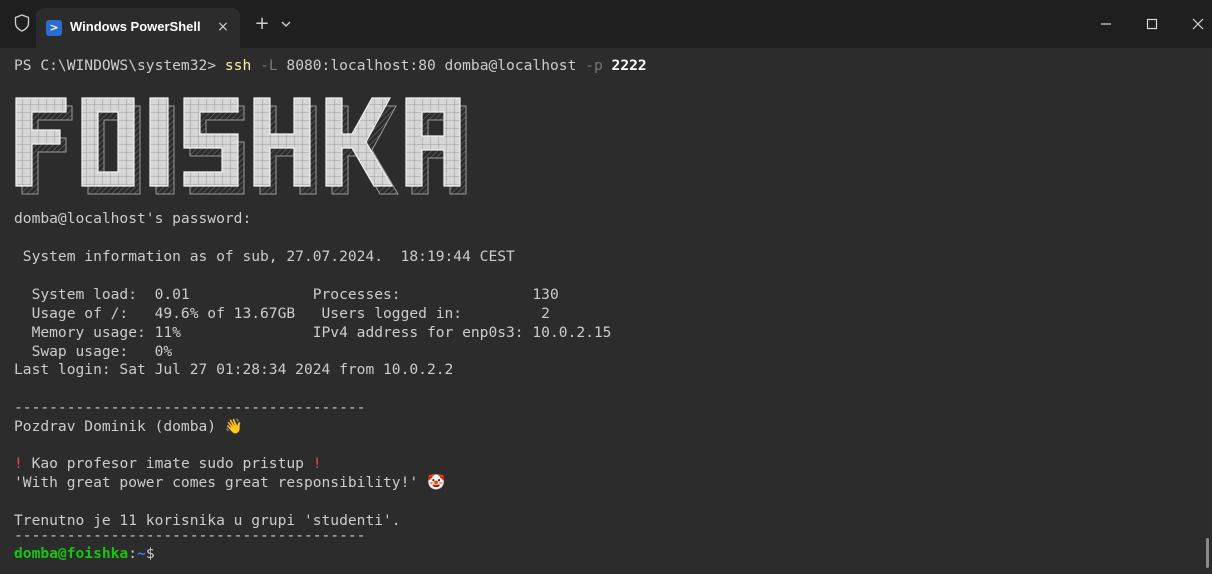 The height and width of the screenshot is (574, 1212). What do you see at coordinates (238, 65) in the screenshot?
I see `command-name: ssh` at bounding box center [238, 65].